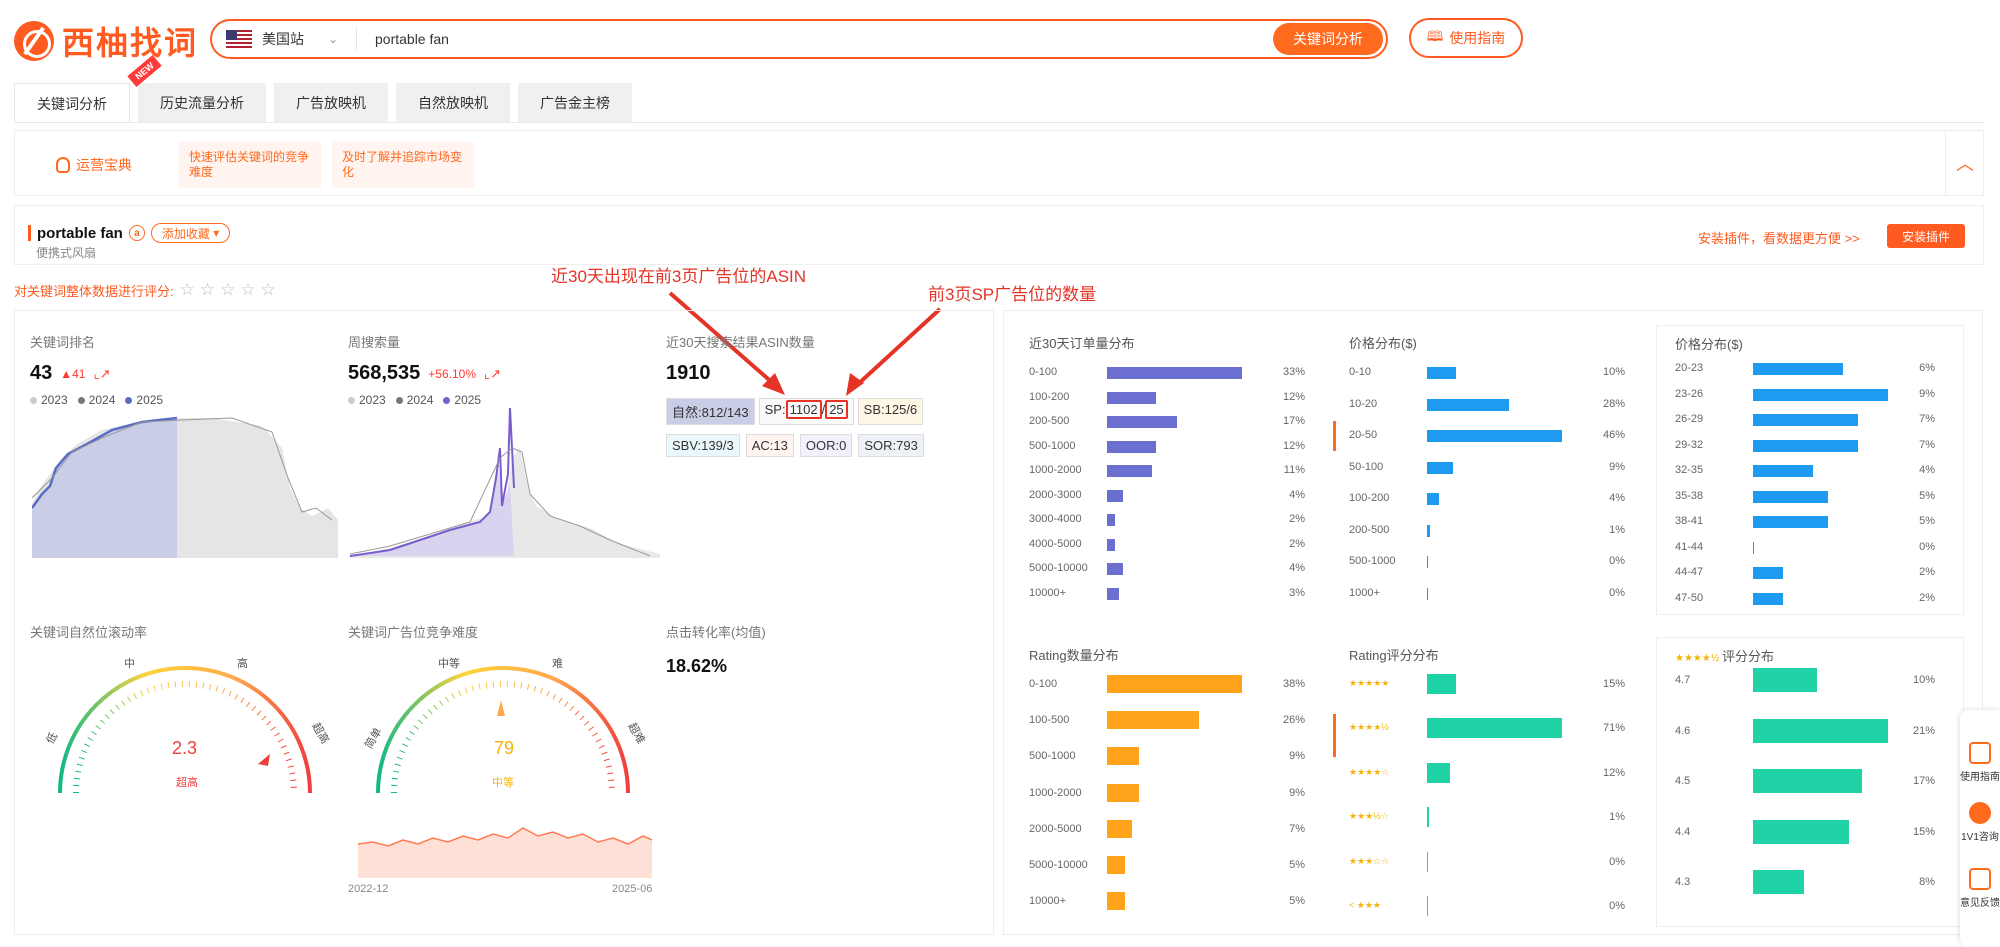 This screenshot has width=2000, height=947. Describe the element at coordinates (1487, 531) in the screenshot. I see `distribution-row: 200-500 1%` at that location.